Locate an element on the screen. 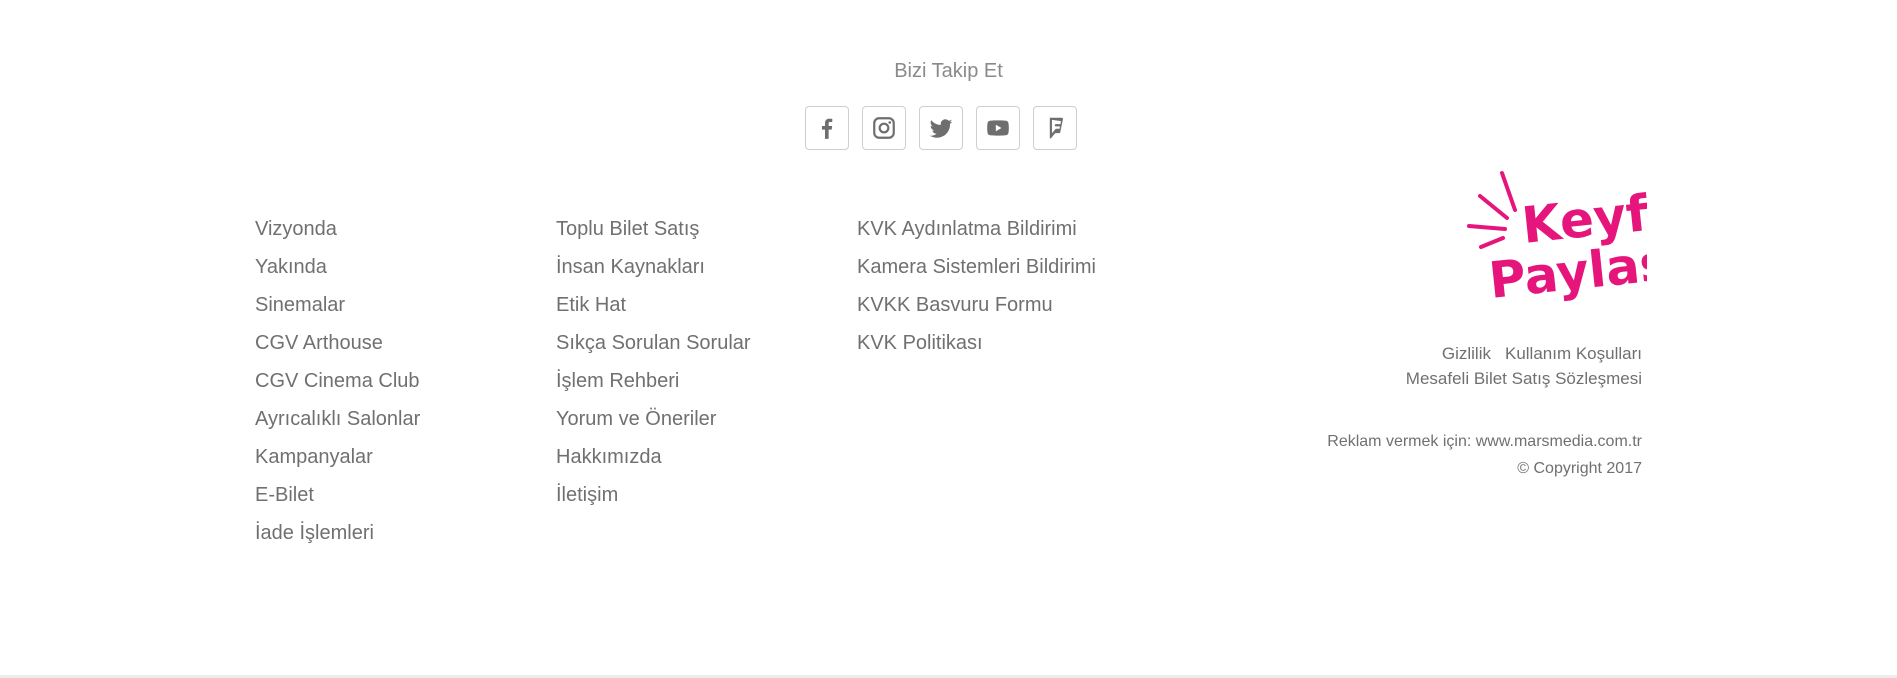 This screenshot has width=1897, height=678. footer-link-yakinda: Yakında is located at coordinates (337, 267).